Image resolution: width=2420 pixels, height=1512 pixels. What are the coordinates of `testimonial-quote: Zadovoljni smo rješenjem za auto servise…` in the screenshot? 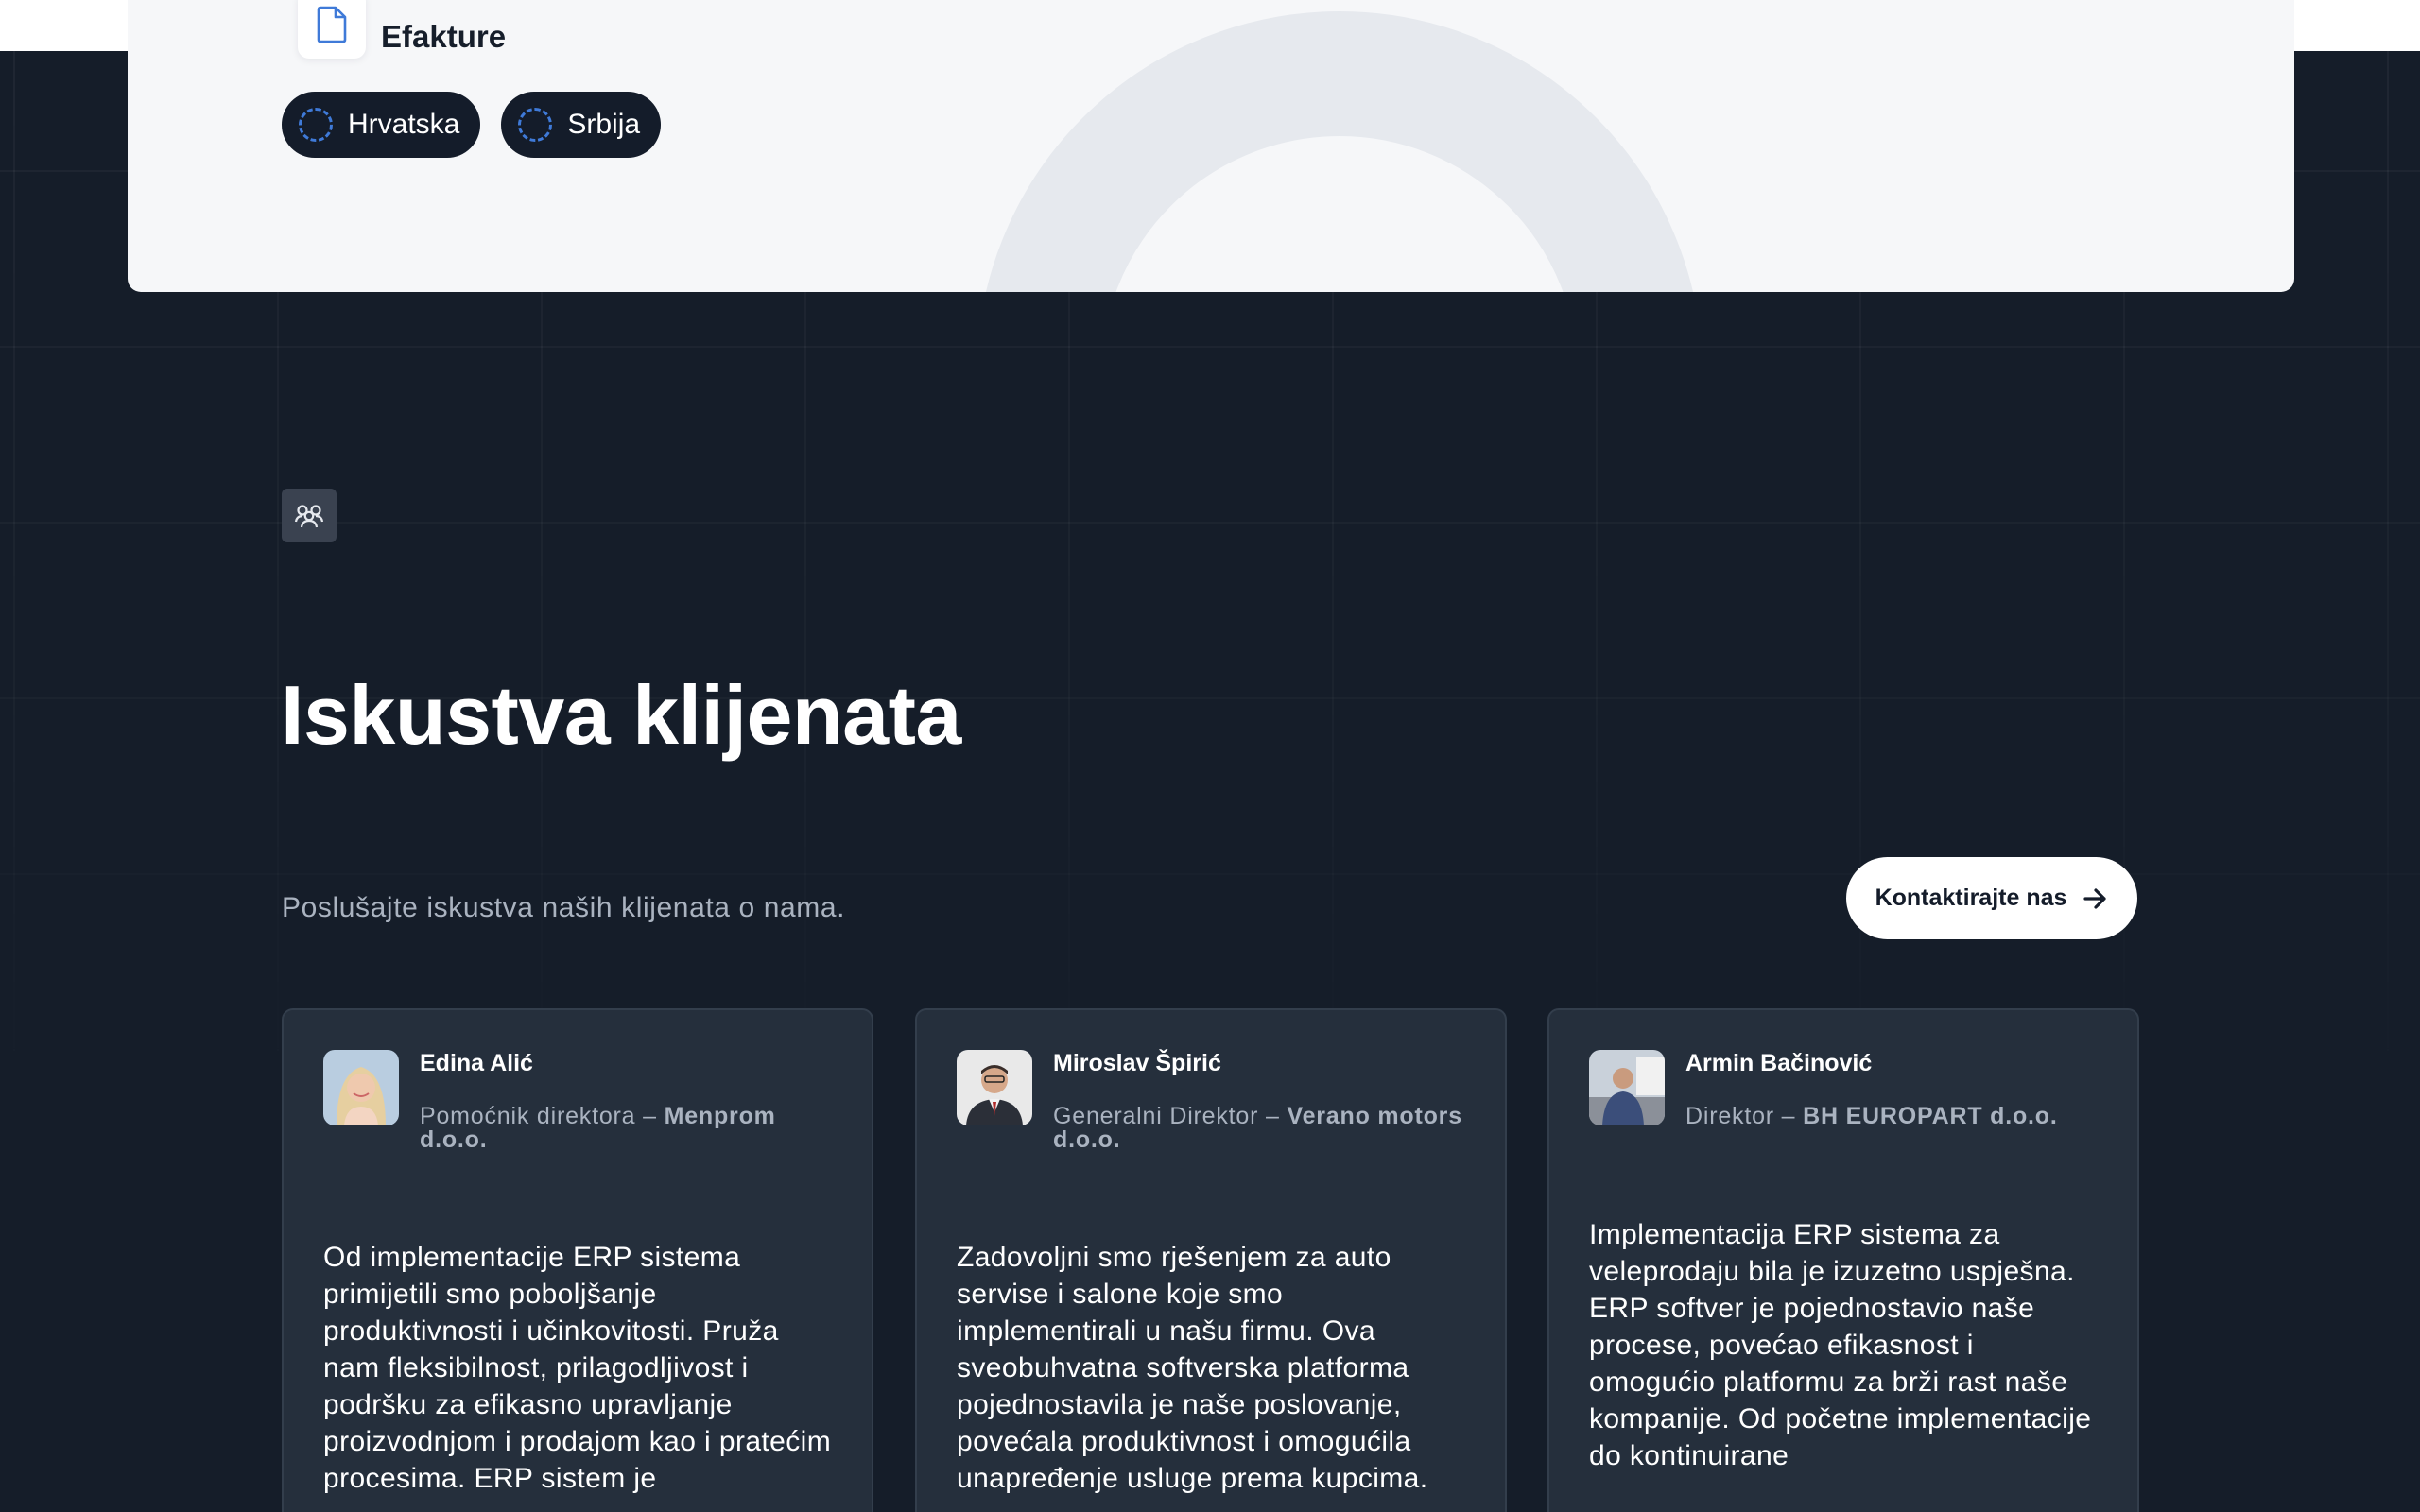 It's located at (1192, 1368).